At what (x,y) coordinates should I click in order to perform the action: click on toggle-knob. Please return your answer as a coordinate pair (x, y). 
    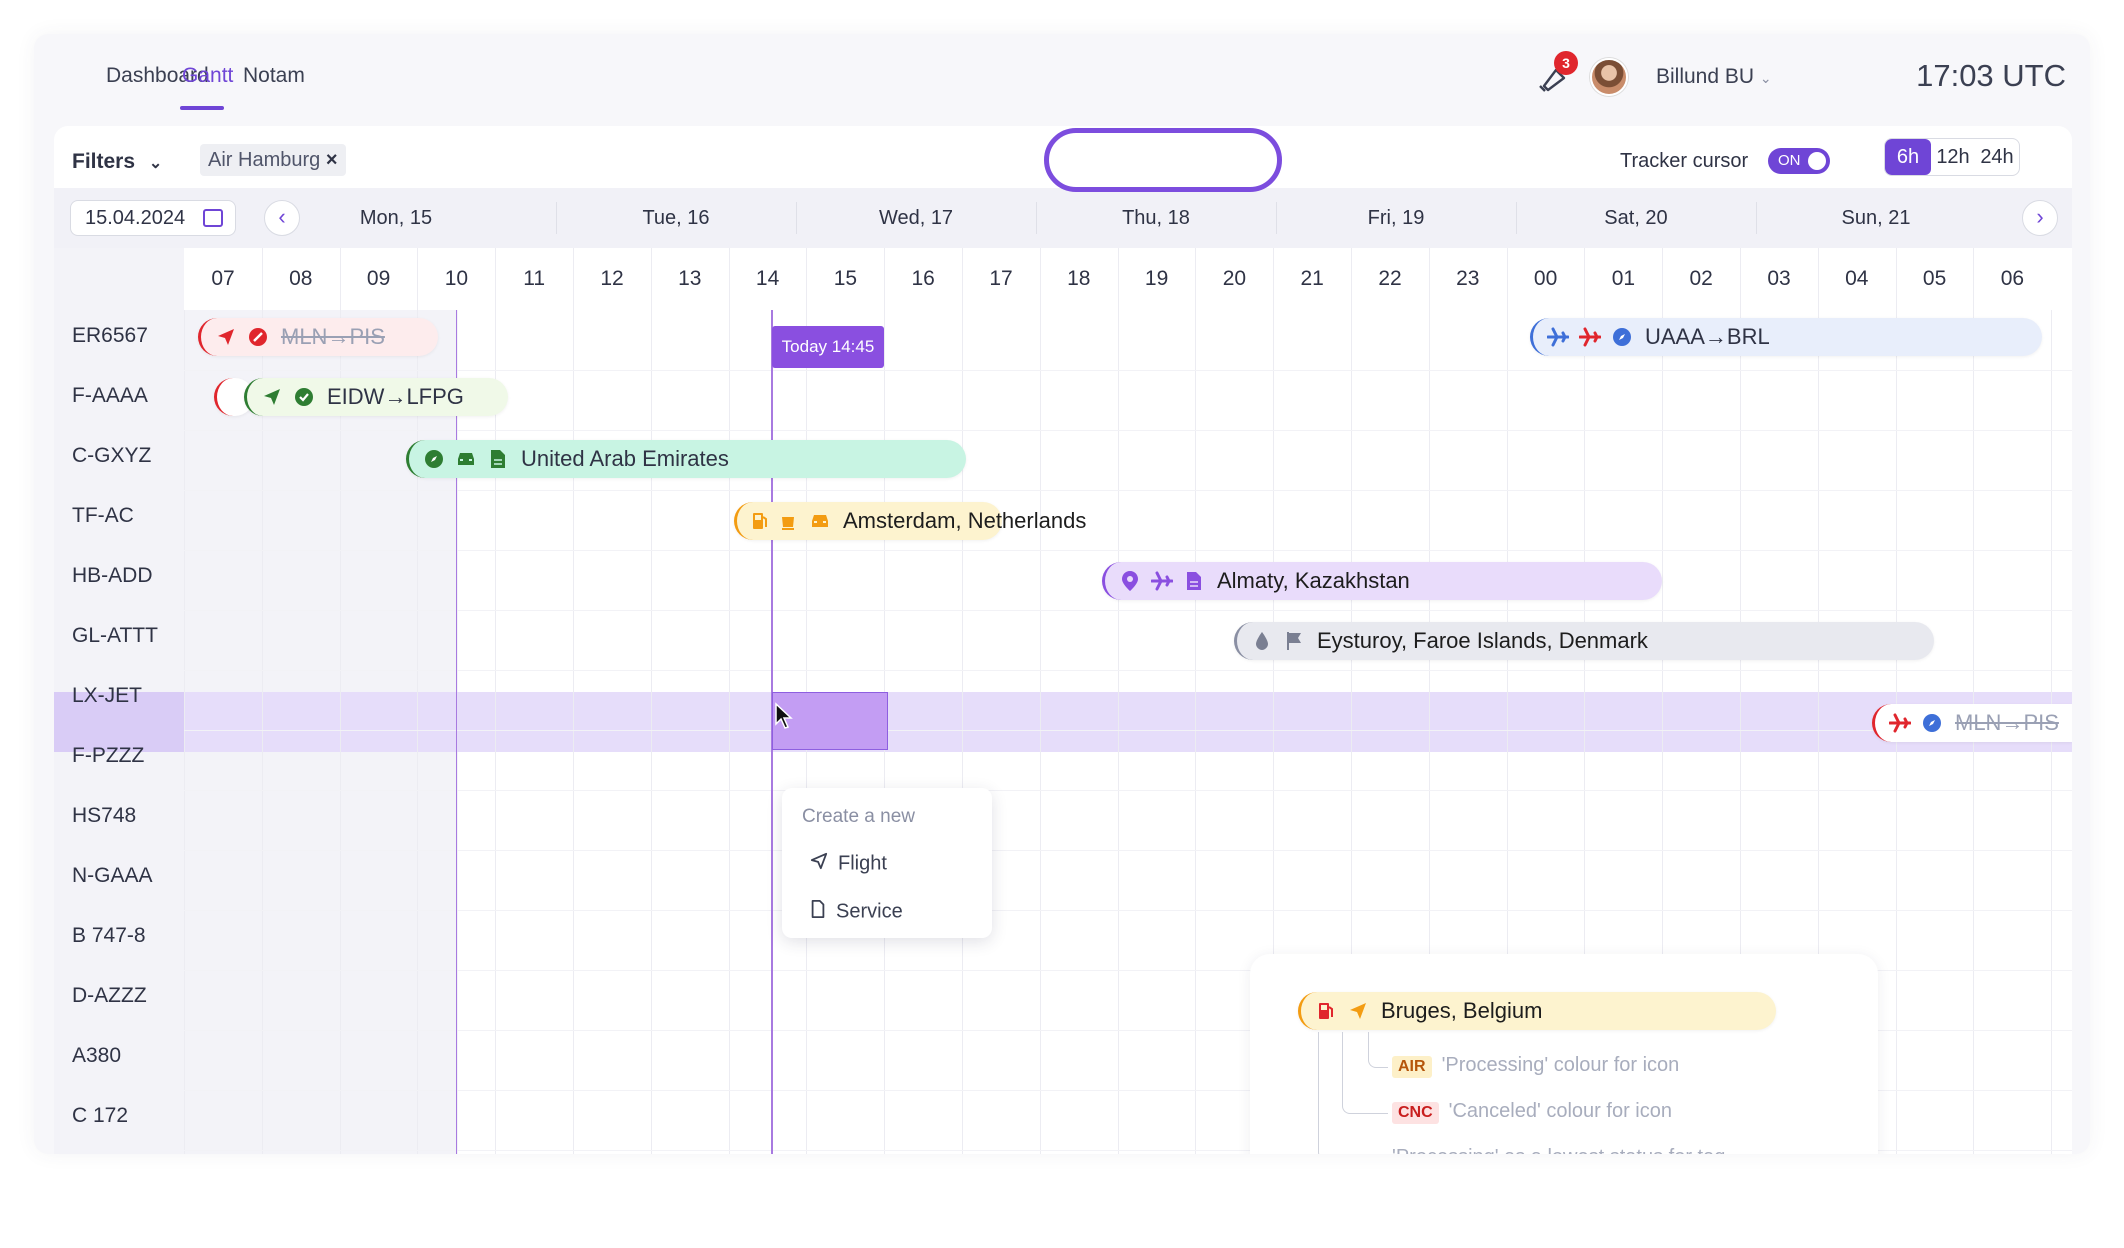
    Looking at the image, I should click on (1817, 161).